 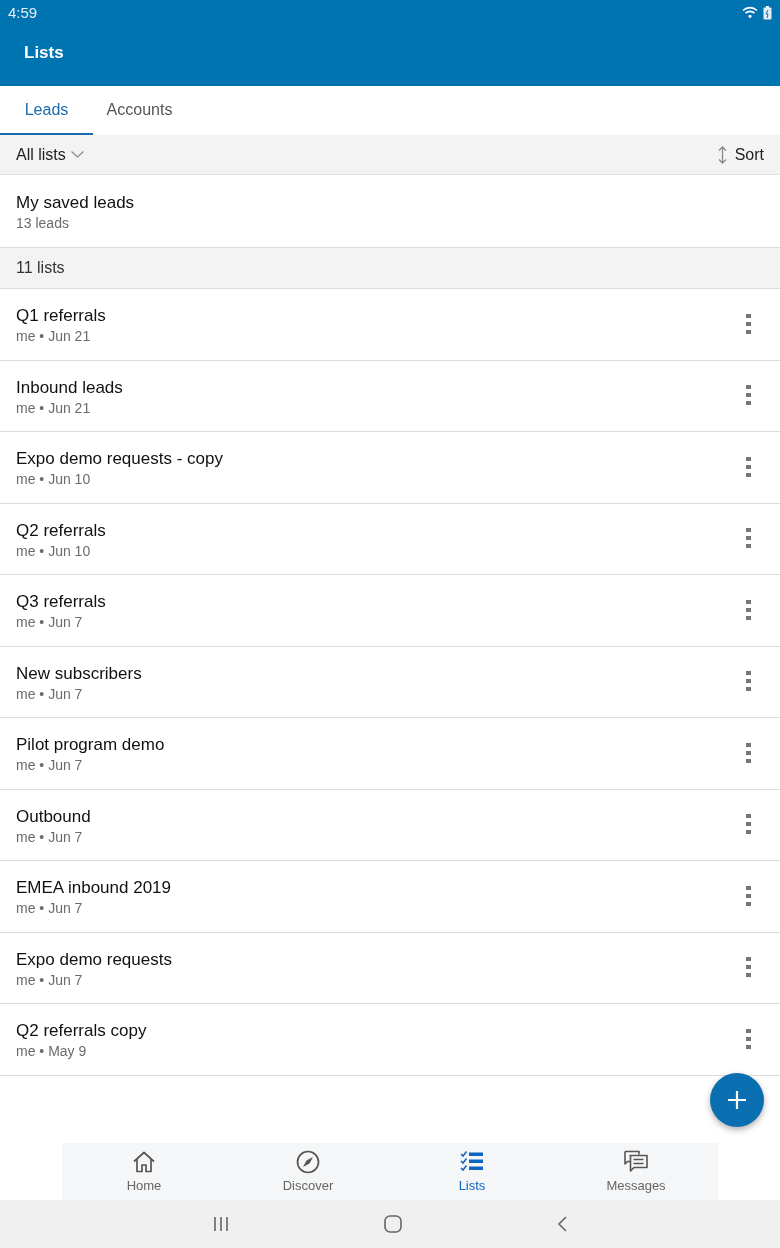 I want to click on home-button-icon, so click(x=393, y=1224).